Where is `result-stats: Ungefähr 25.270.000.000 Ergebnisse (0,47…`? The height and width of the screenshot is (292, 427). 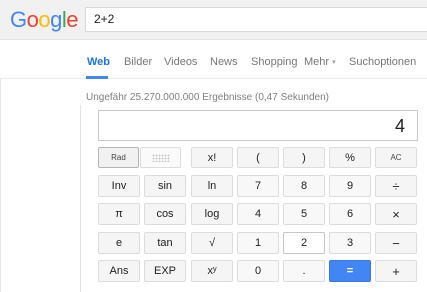 result-stats: Ungefähr 25.270.000.000 Ergebnisse (0,47… is located at coordinates (207, 97).